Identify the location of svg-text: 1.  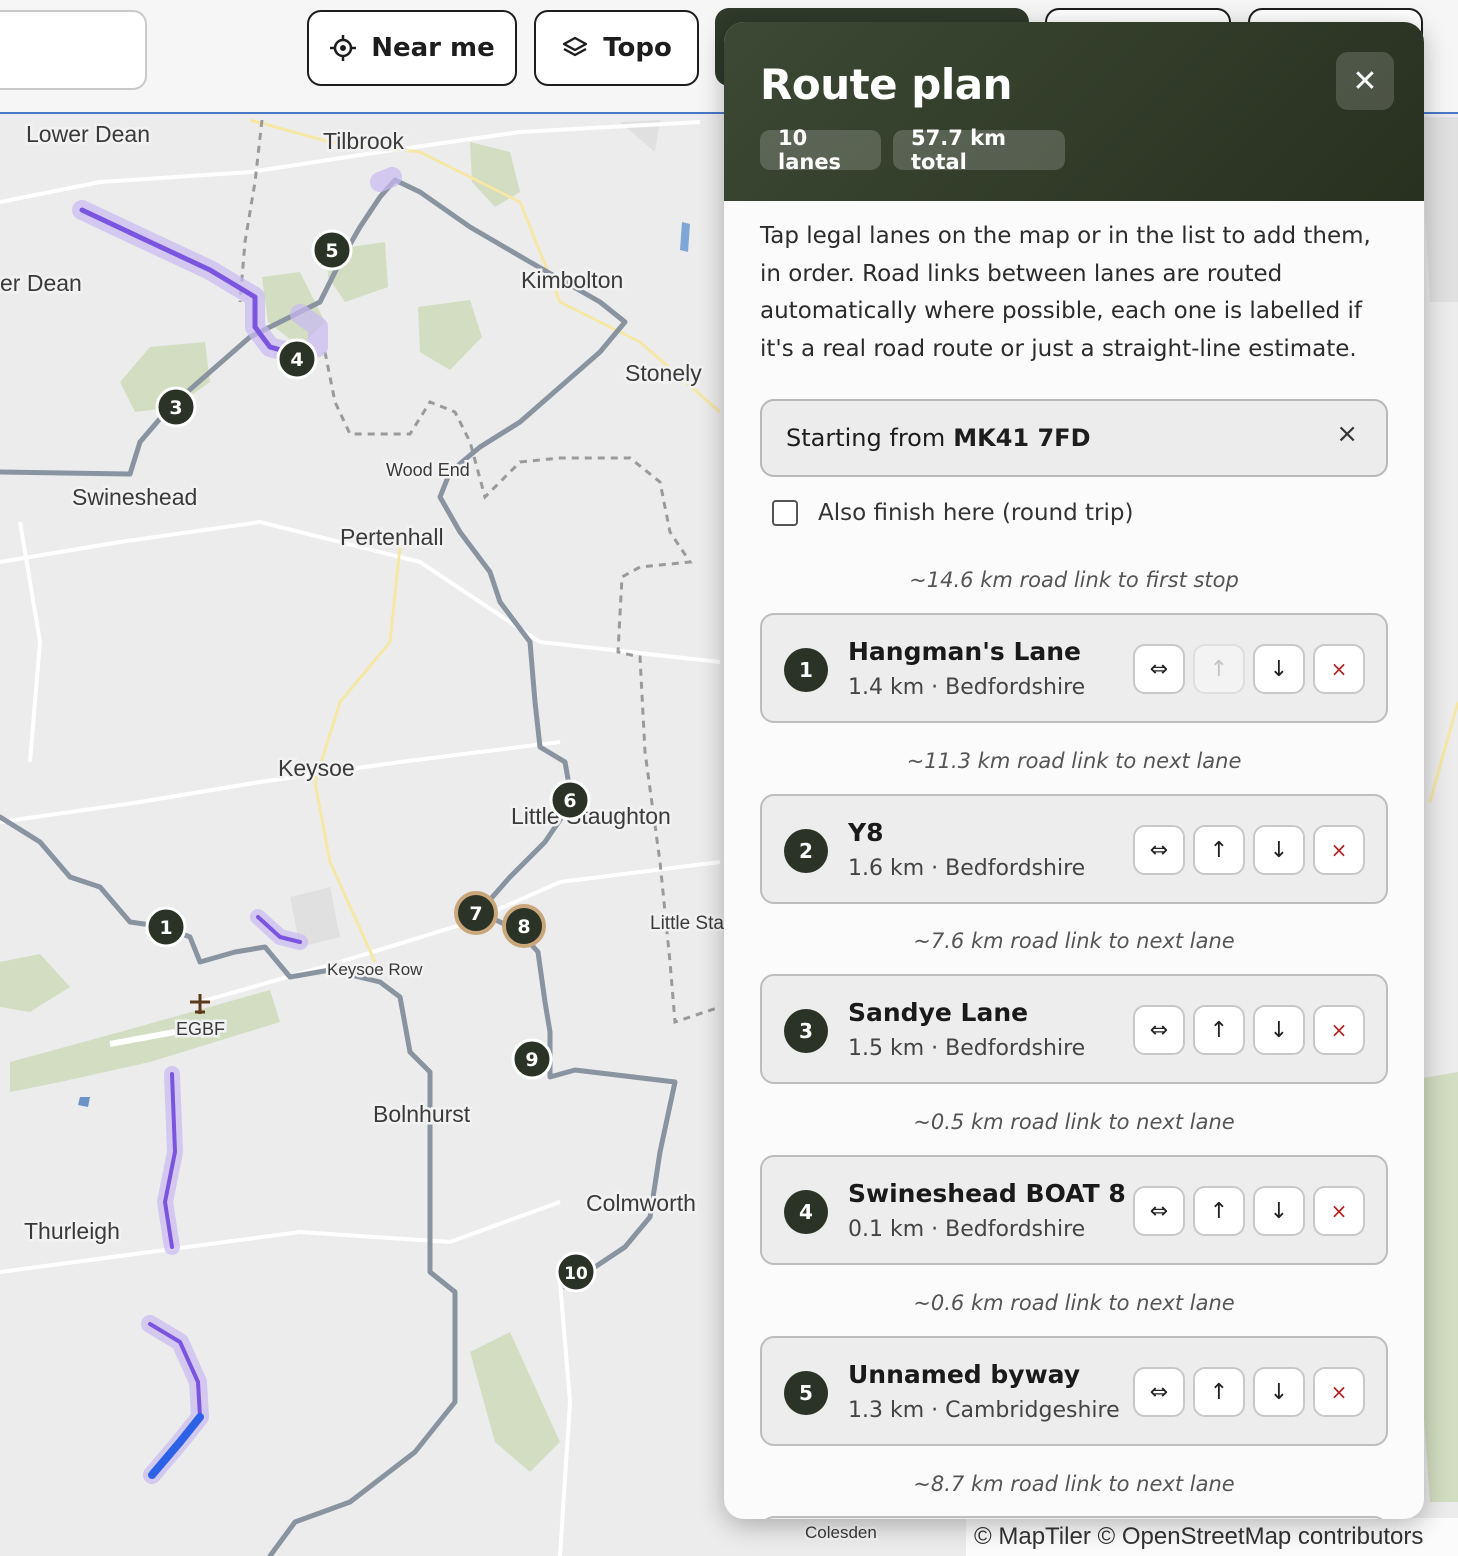
(165, 928).